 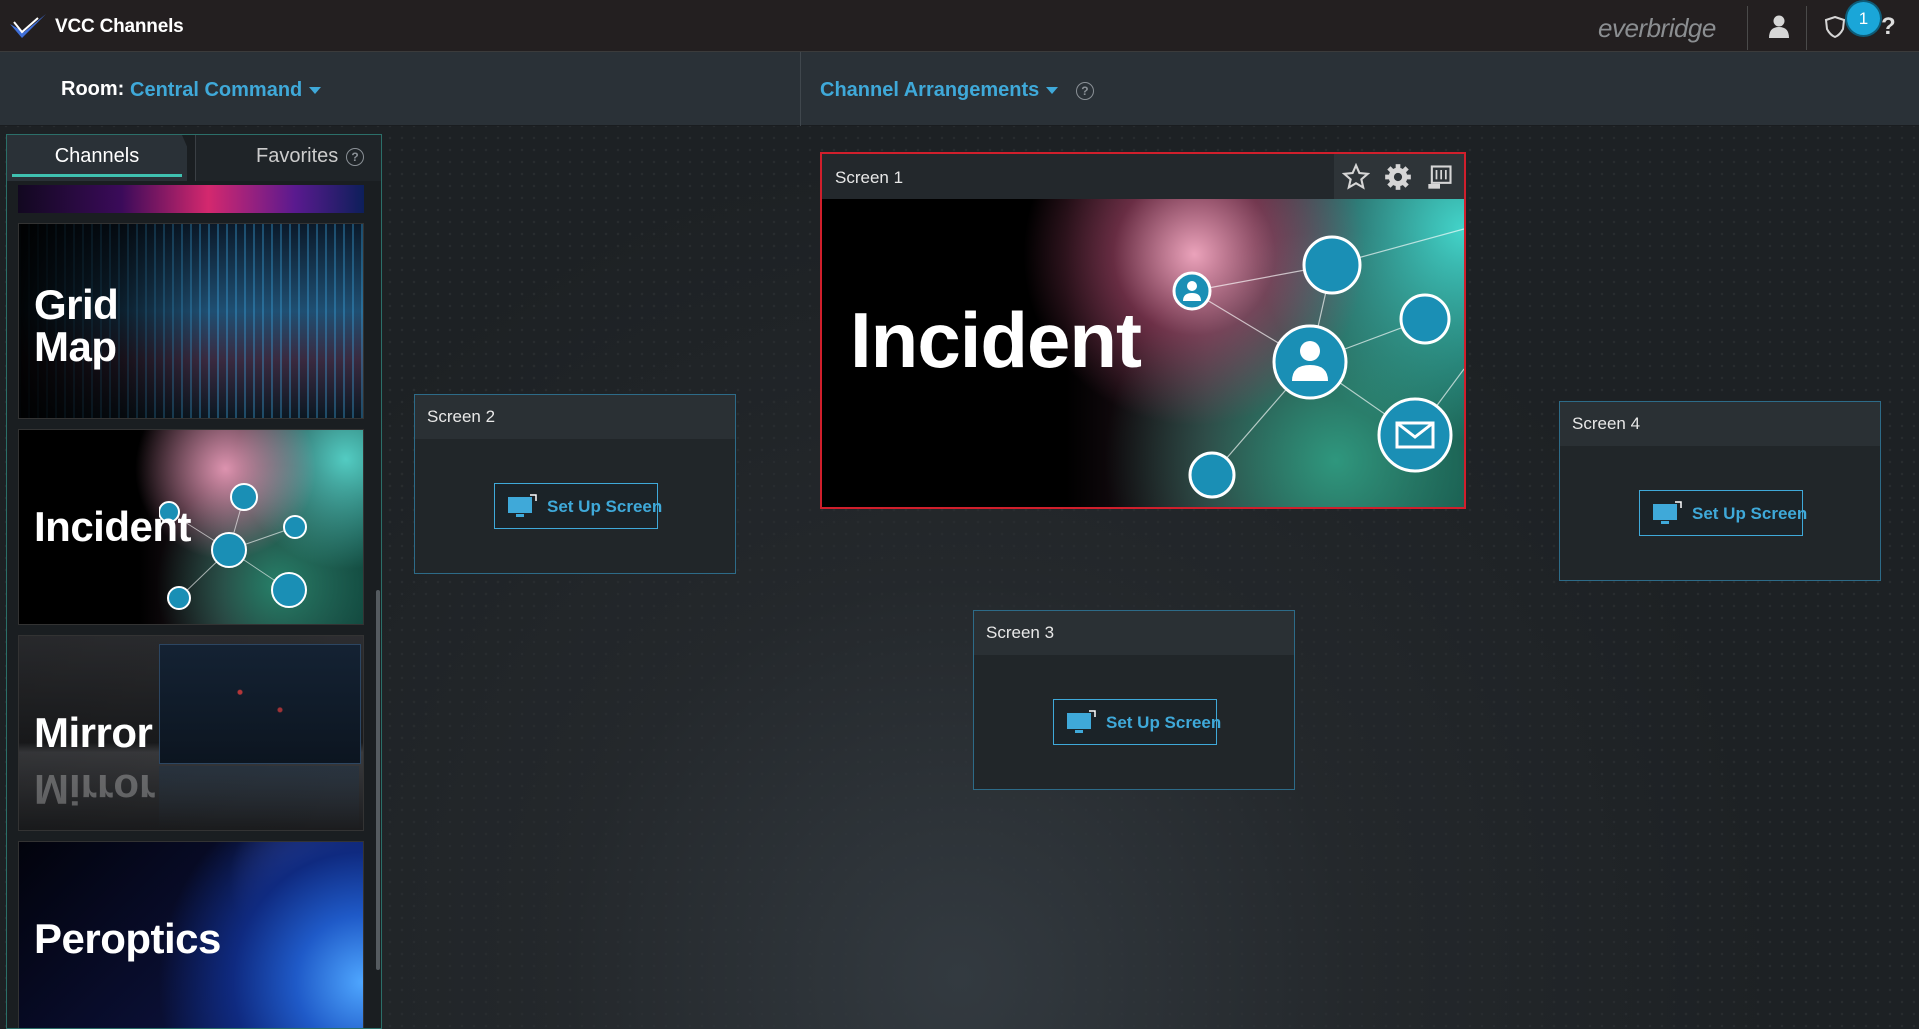 I want to click on brand-logo: everbridge, so click(x=1657, y=28).